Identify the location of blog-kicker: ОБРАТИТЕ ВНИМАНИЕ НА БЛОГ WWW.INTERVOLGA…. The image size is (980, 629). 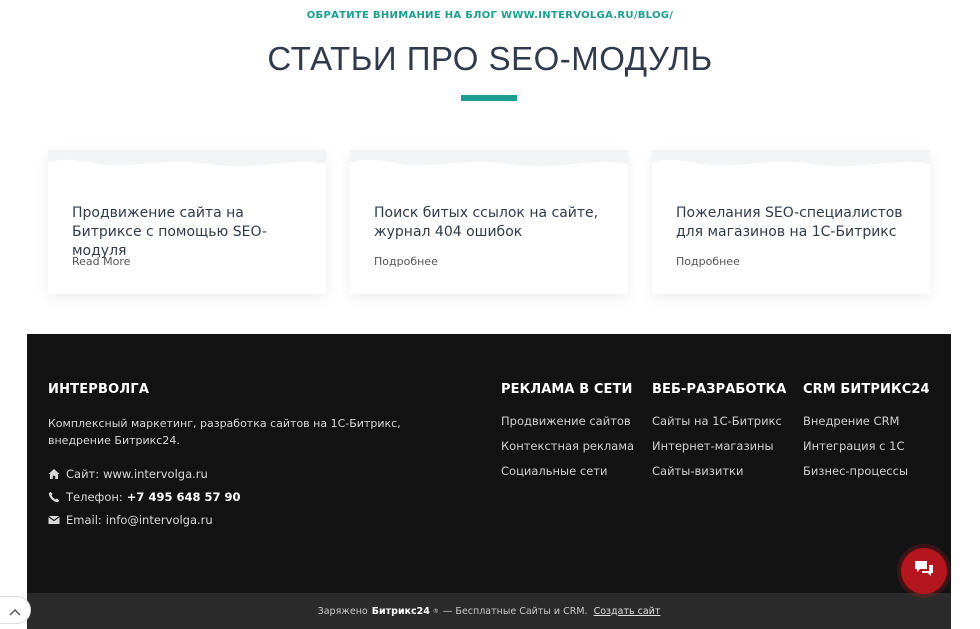
(490, 15).